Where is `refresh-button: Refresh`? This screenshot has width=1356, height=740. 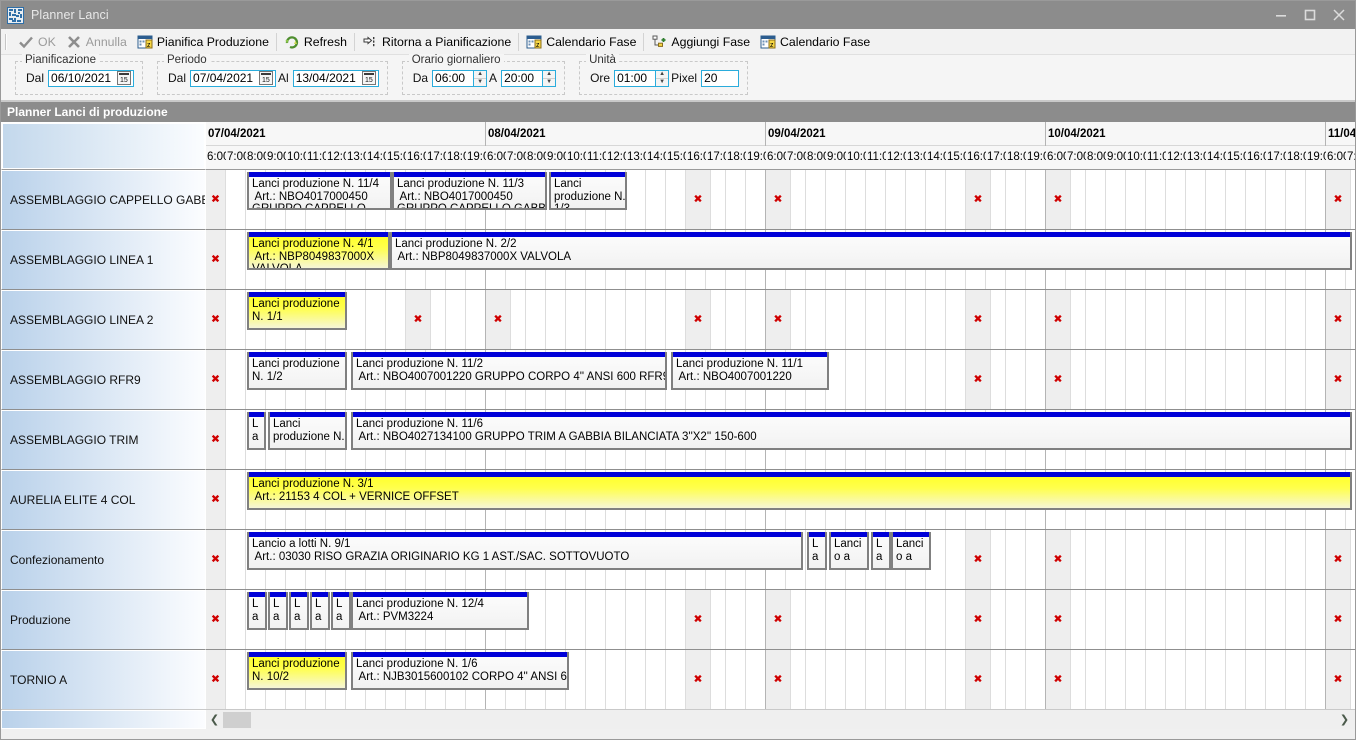
refresh-button: Refresh is located at coordinates (315, 42).